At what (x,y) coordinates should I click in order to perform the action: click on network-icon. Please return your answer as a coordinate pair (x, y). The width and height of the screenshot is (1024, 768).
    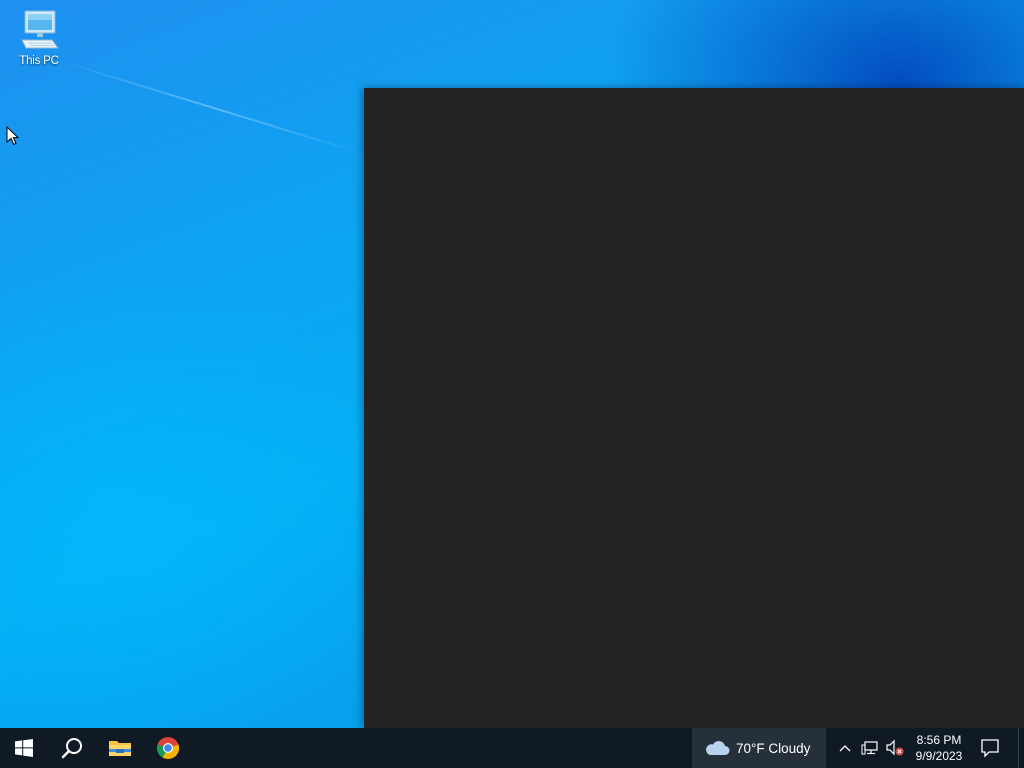
    Looking at the image, I should click on (870, 748).